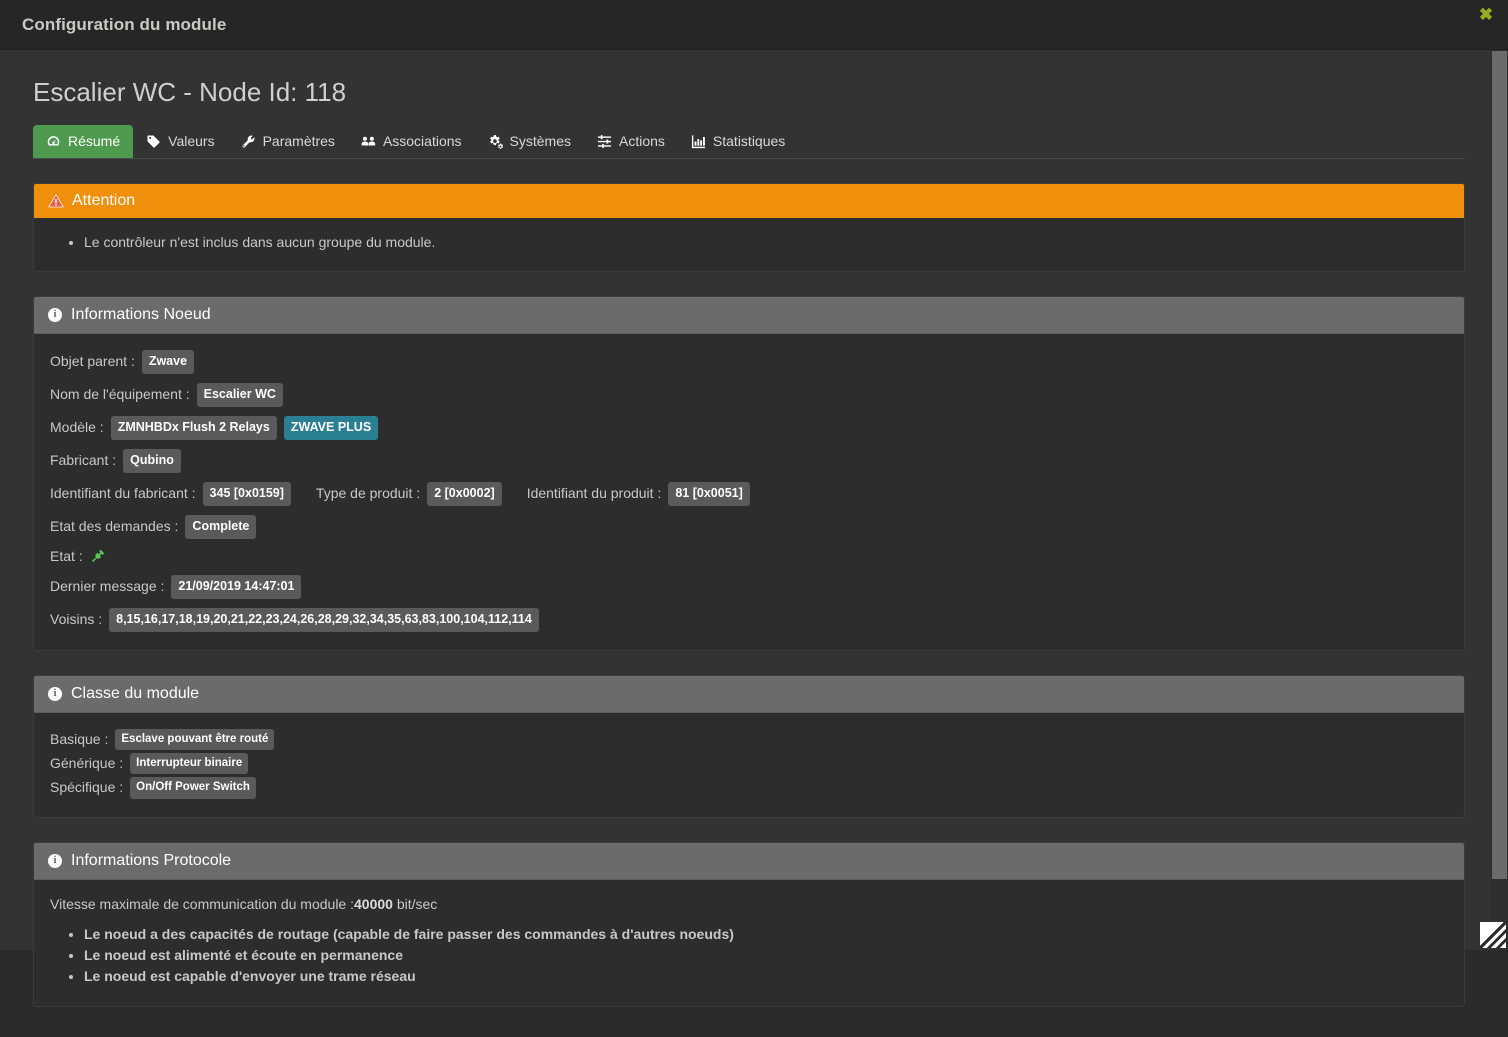  Describe the element at coordinates (749, 394) in the screenshot. I see `row-nom-equipement: Nom de l'équipement : Escalier WC` at that location.